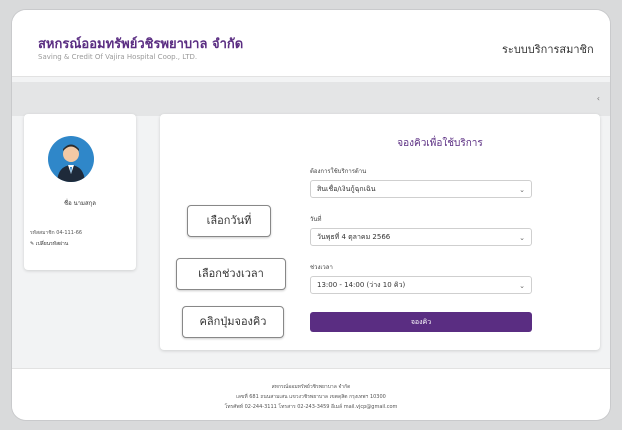  I want to click on service-select: สินเชื่อ/เงินกู้ฉุกเฉิน ⌄, so click(421, 189).